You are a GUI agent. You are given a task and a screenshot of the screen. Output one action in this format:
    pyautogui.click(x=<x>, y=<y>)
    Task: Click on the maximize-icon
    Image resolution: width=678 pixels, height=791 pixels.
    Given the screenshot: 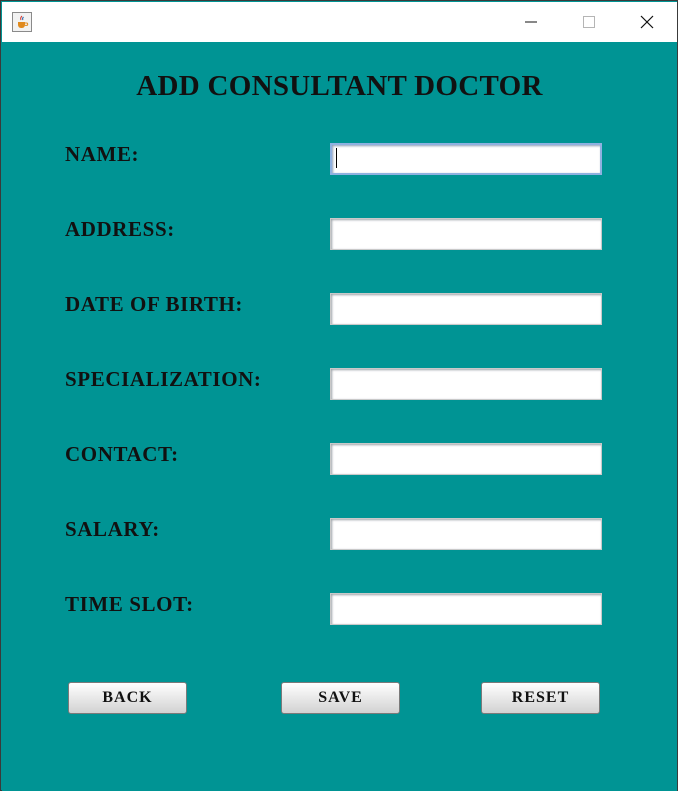 What is the action you would take?
    pyautogui.click(x=589, y=22)
    